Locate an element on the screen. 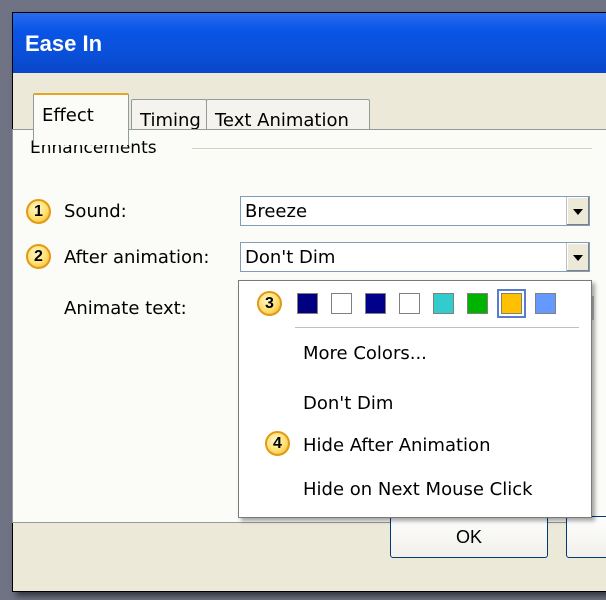 The width and height of the screenshot is (606, 600). sound-dropdown-arrow-icon is located at coordinates (577, 211).